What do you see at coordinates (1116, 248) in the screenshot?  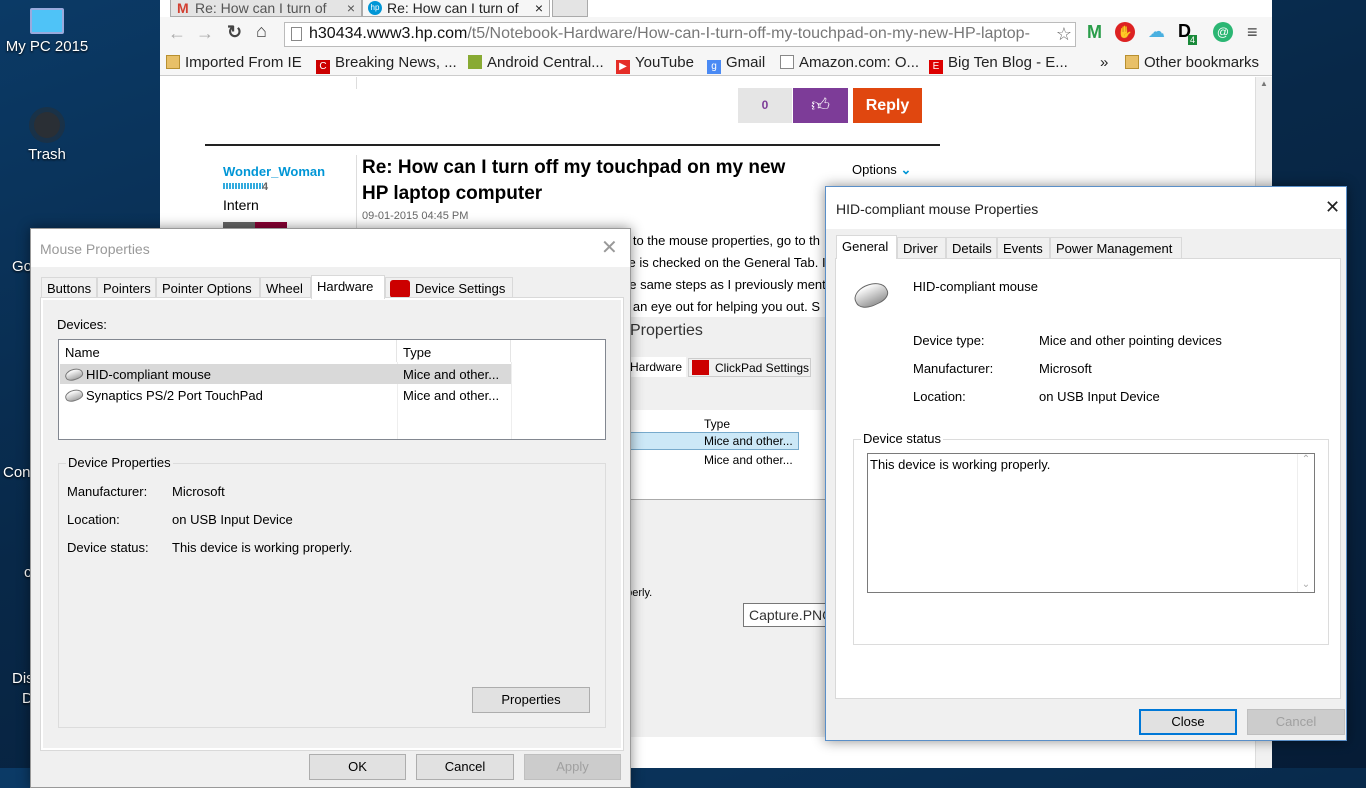 I see `tab-power-management: Power Management` at bounding box center [1116, 248].